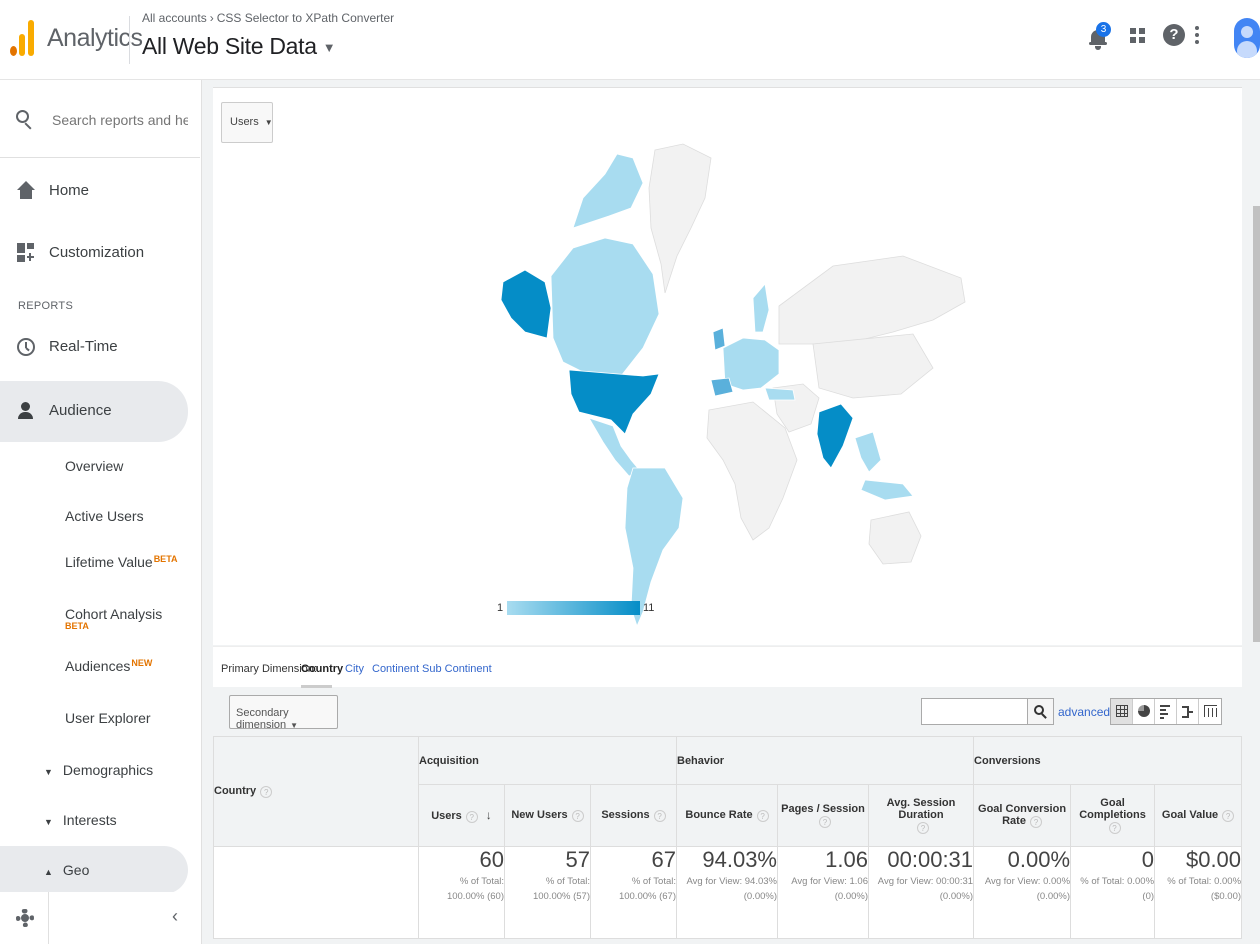 Image resolution: width=1260 pixels, height=944 pixels. Describe the element at coordinates (719, 339) in the screenshot. I see `map-region-uk` at that location.